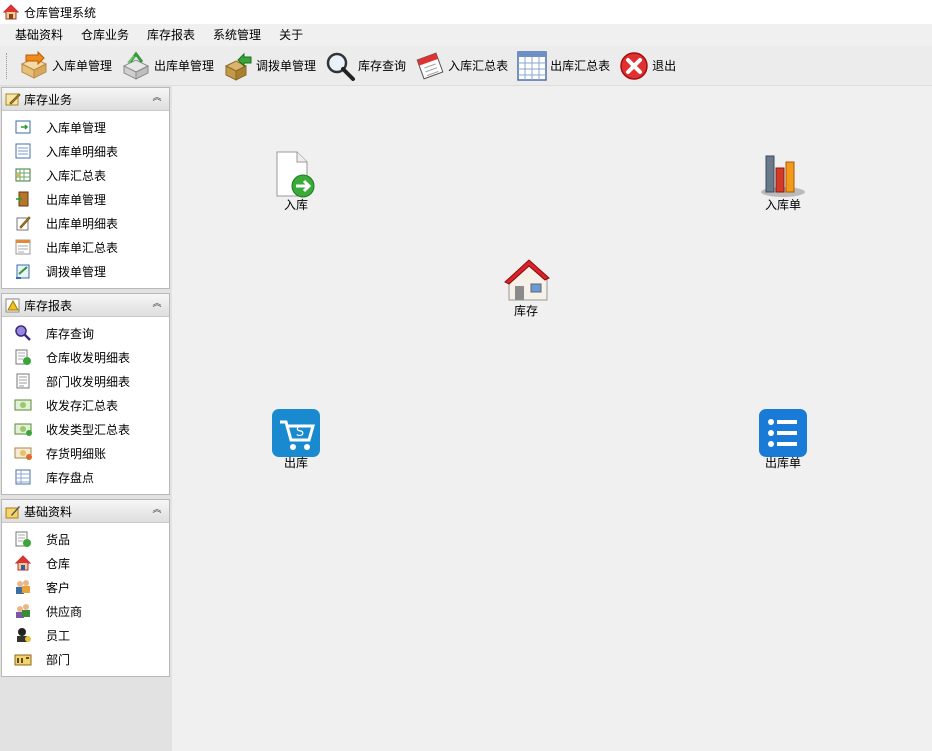 This screenshot has height=751, width=932. What do you see at coordinates (85, 175) in the screenshot?
I see `sidebar-item-inbound-summary: 入库汇总表` at bounding box center [85, 175].